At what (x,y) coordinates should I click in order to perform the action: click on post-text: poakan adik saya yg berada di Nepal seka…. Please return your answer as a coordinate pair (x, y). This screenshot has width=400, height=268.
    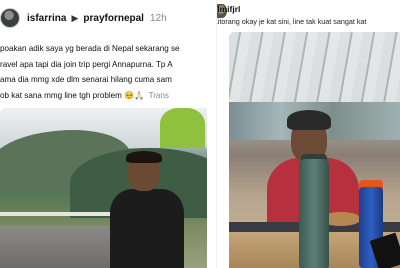
    Looking at the image, I should click on (108, 72).